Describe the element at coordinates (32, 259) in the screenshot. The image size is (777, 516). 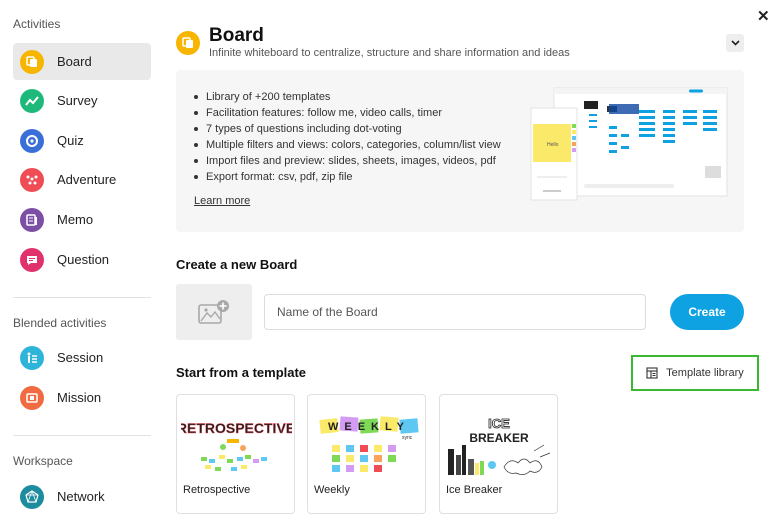
I see `question-icon` at that location.